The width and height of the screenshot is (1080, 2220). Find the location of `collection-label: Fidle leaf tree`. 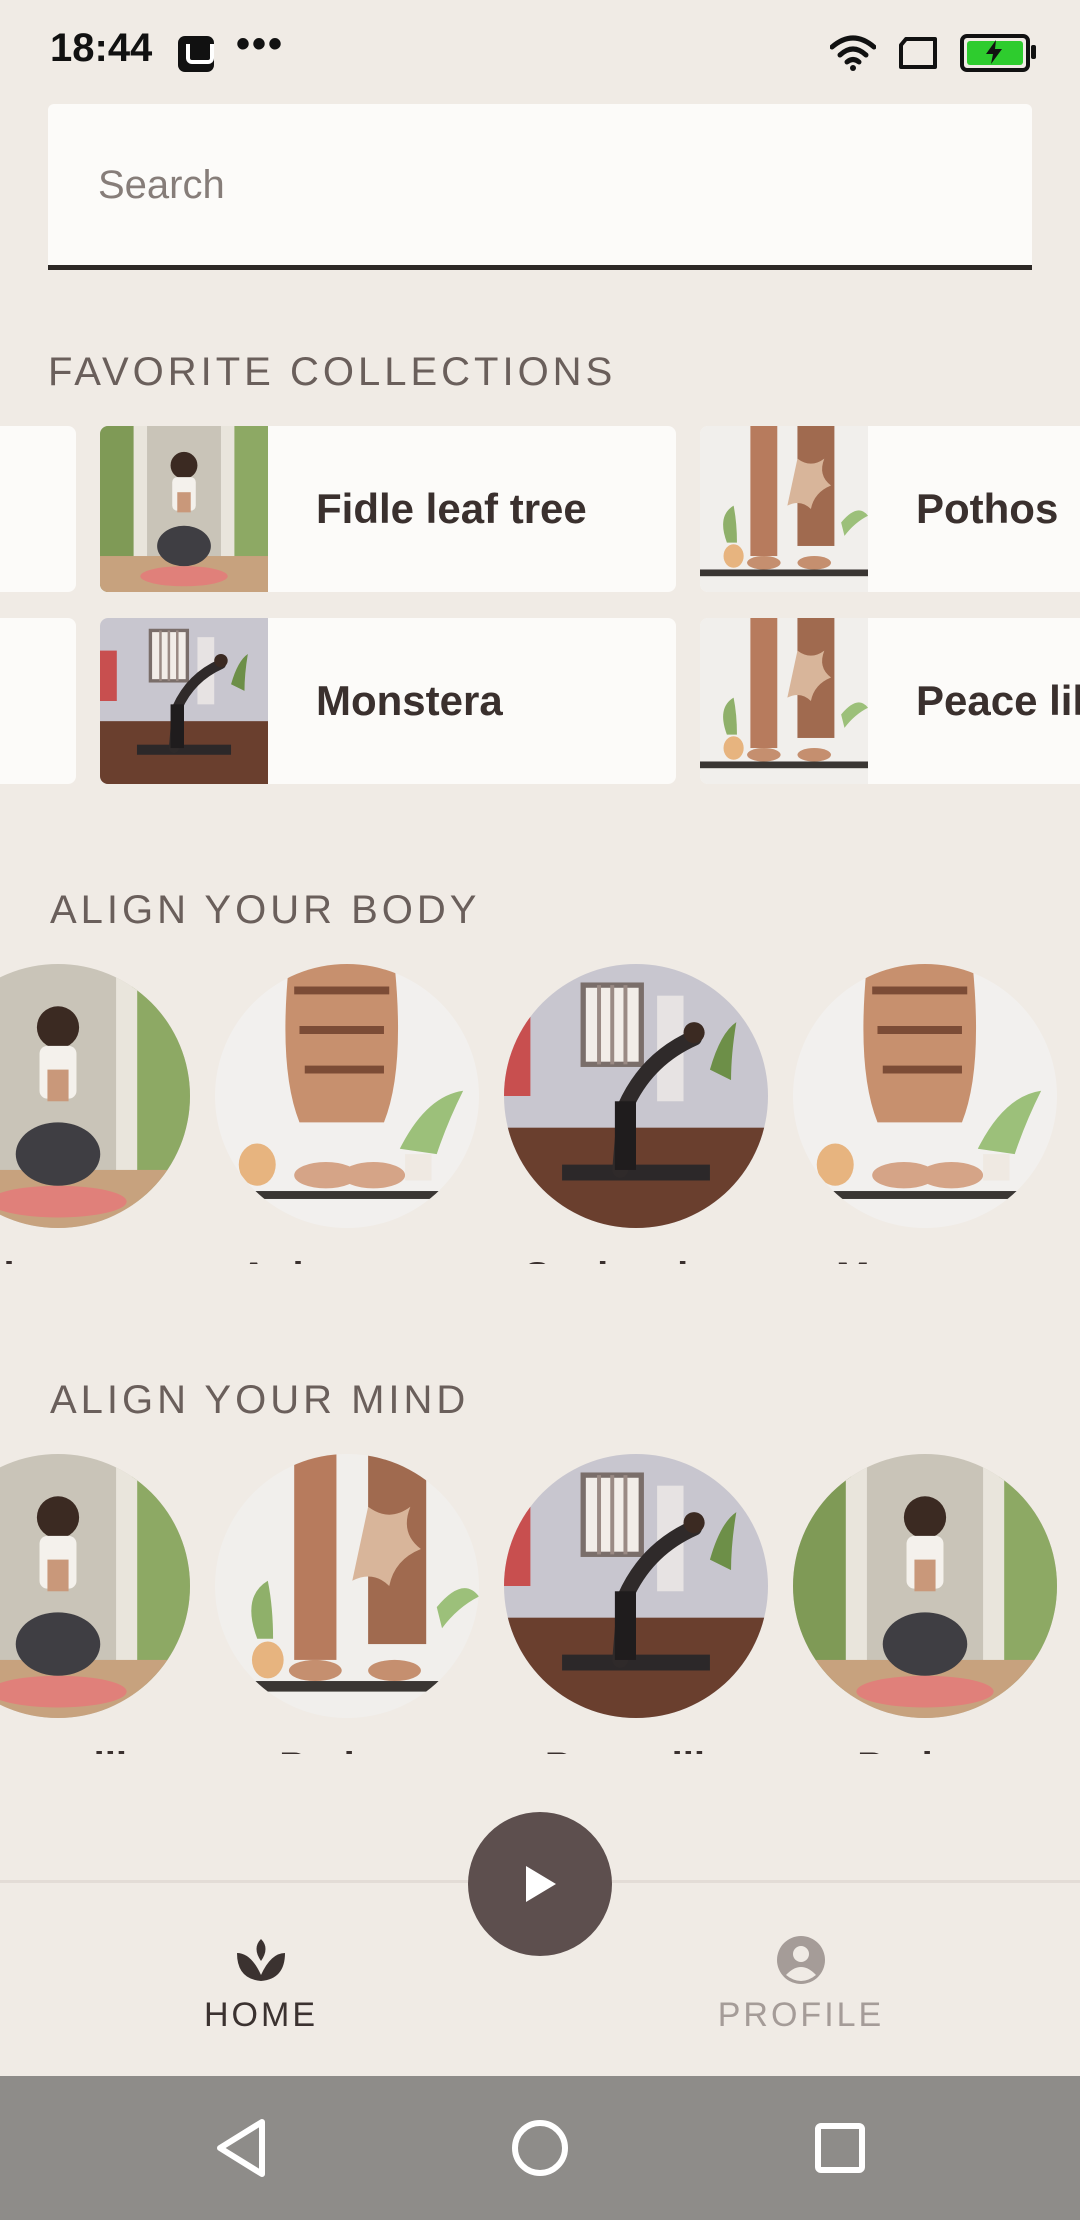

collection-label: Fidle leaf tree is located at coordinates (451, 508).